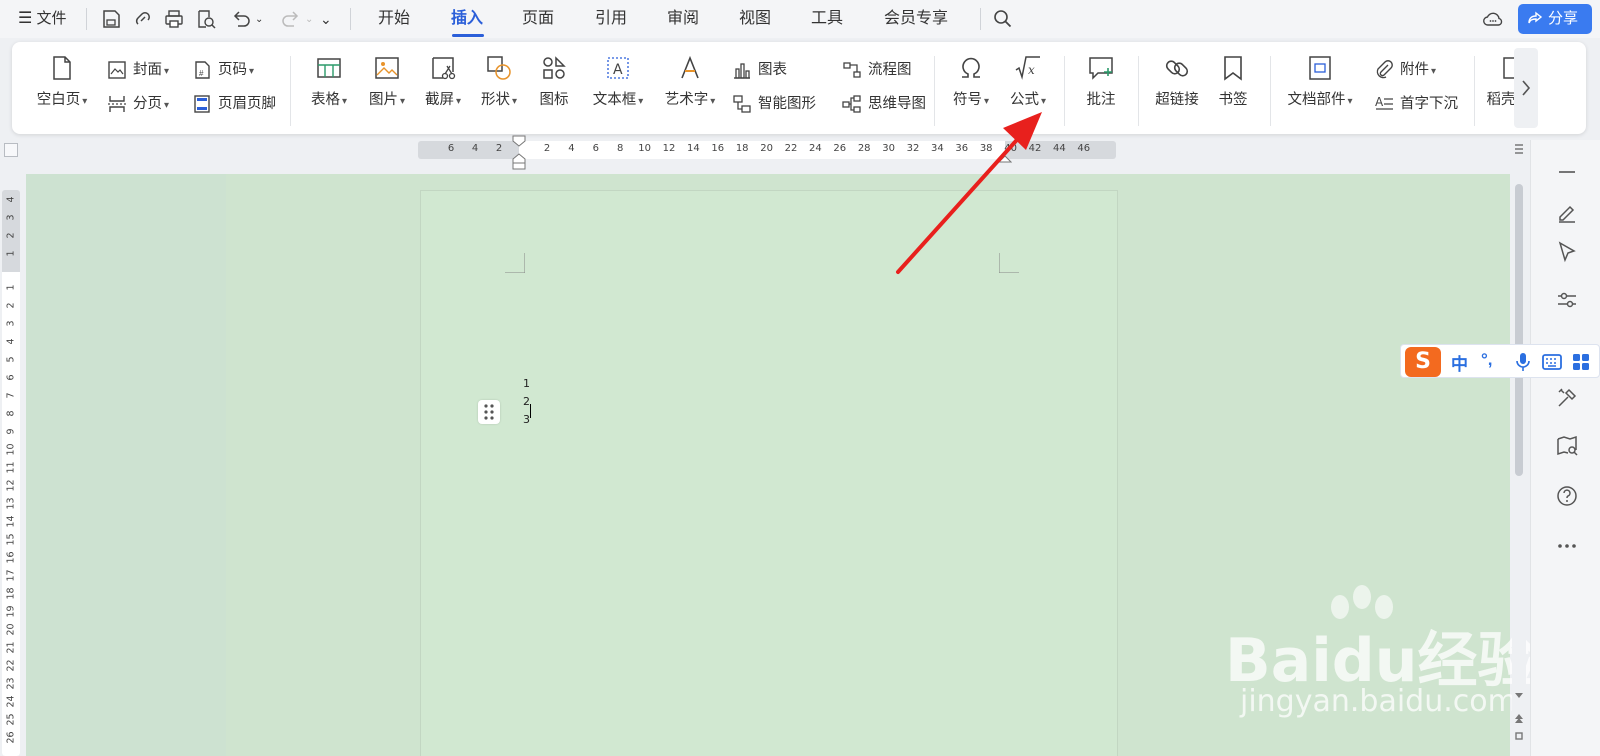 This screenshot has height=756, width=1600. I want to click on header-footer-button: 页眉页脚, so click(234, 104).